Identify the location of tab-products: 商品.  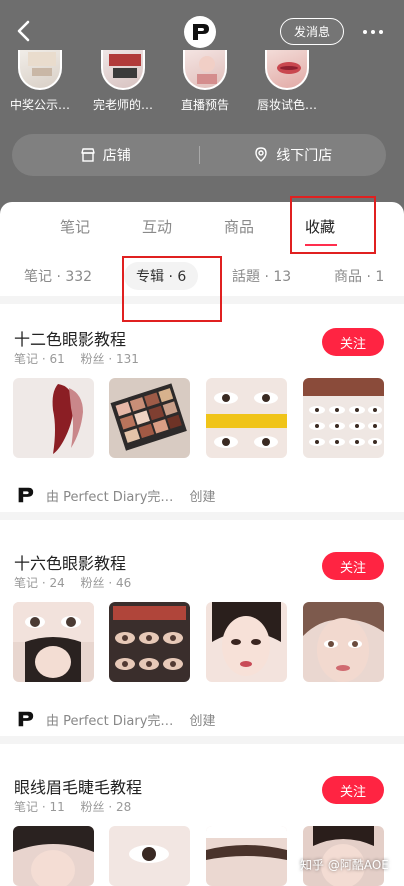
(239, 226).